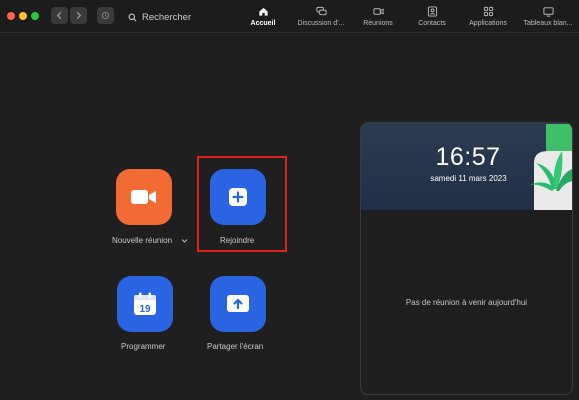 This screenshot has width=579, height=400. What do you see at coordinates (142, 240) in the screenshot?
I see `new-meeting-label: Nouvelle réunion` at bounding box center [142, 240].